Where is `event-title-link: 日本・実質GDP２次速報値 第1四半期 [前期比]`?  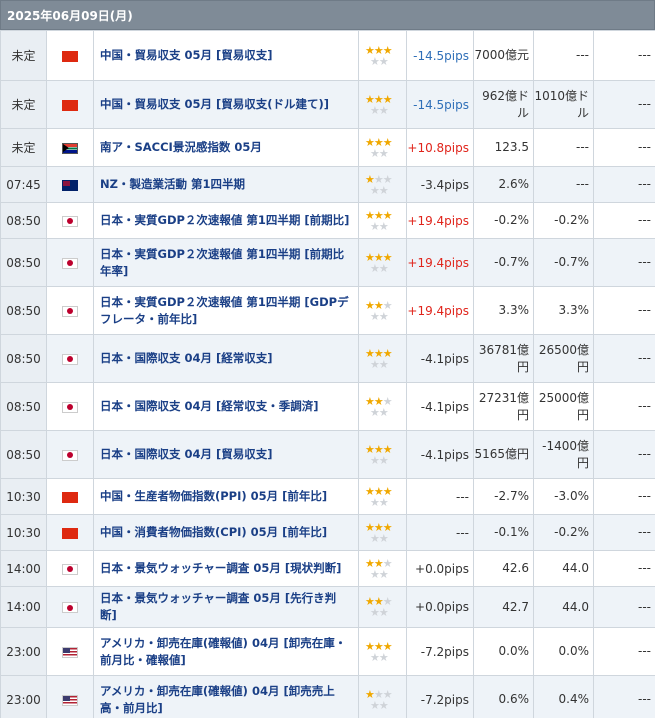
event-title-link: 日本・実質GDP２次速報値 第1四半期 [前期比] is located at coordinates (226, 220).